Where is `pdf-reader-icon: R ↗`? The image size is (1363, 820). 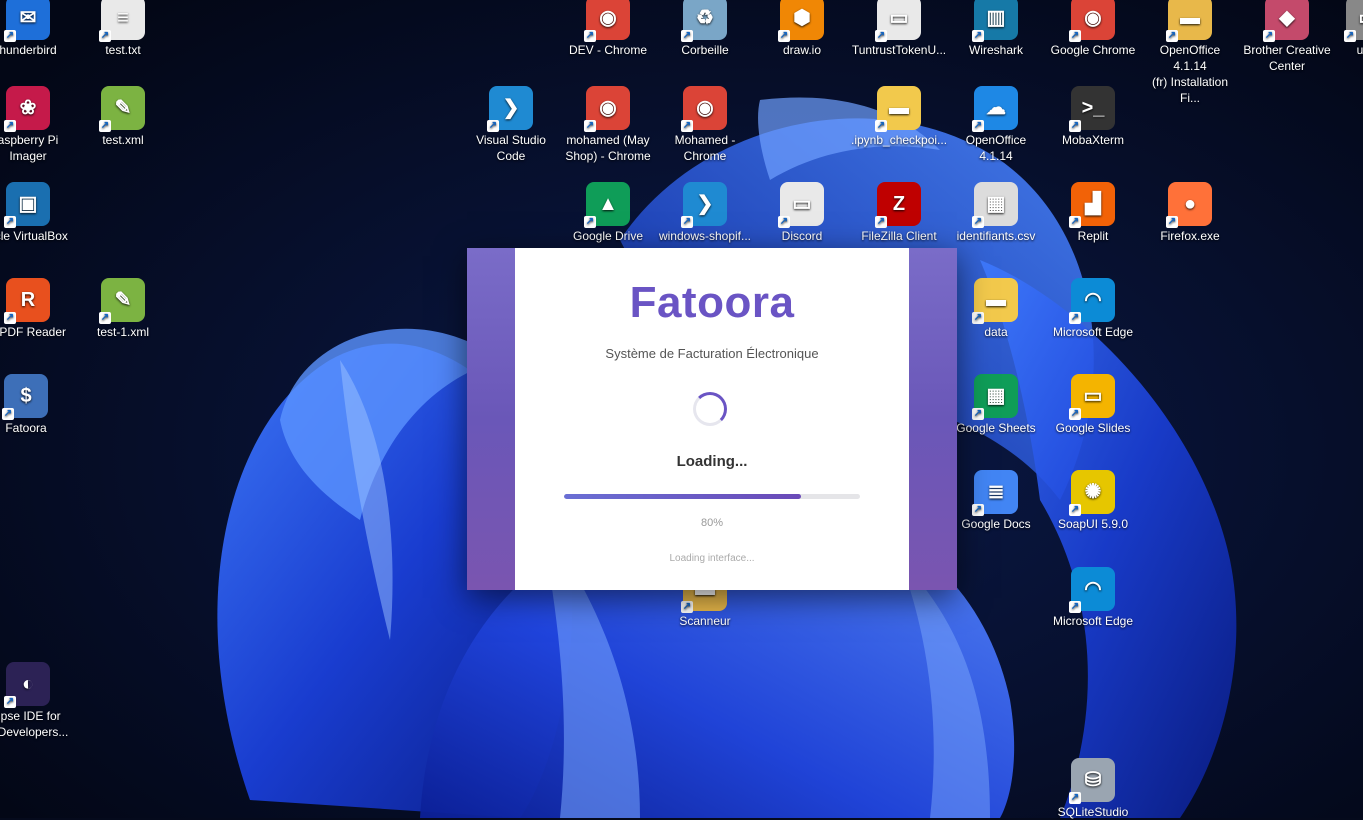
pdf-reader-icon: R ↗ is located at coordinates (27, 301).